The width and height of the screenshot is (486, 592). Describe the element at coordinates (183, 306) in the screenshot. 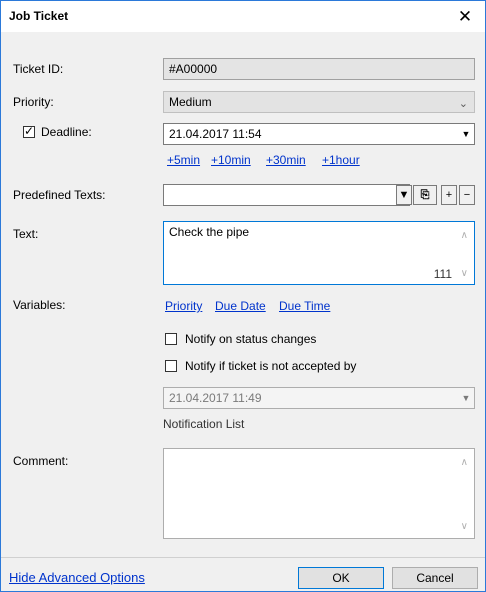

I see `variable-priority-link: Priority` at that location.